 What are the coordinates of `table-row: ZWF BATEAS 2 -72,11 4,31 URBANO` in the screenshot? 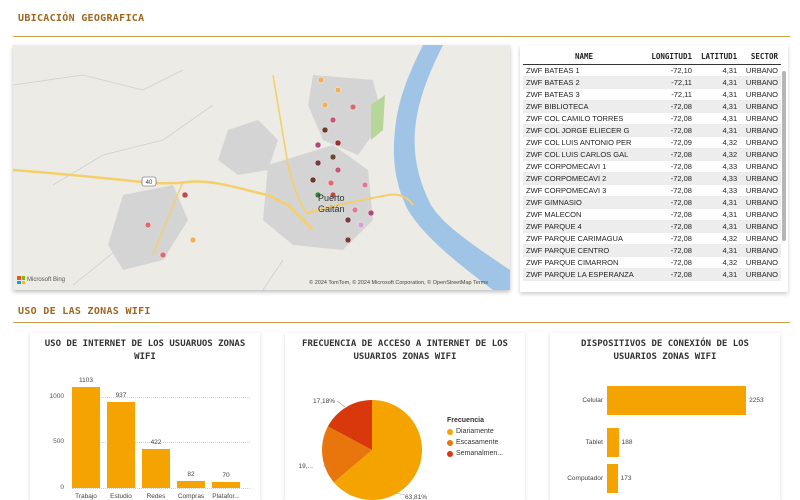 It's located at (652, 82).